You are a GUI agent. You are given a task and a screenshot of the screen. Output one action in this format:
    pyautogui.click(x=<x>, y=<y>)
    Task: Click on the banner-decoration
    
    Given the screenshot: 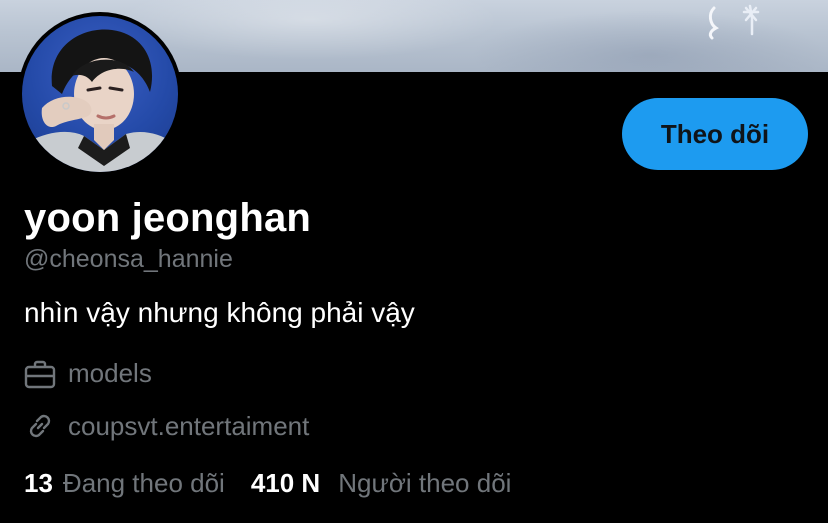 What is the action you would take?
    pyautogui.click(x=734, y=22)
    